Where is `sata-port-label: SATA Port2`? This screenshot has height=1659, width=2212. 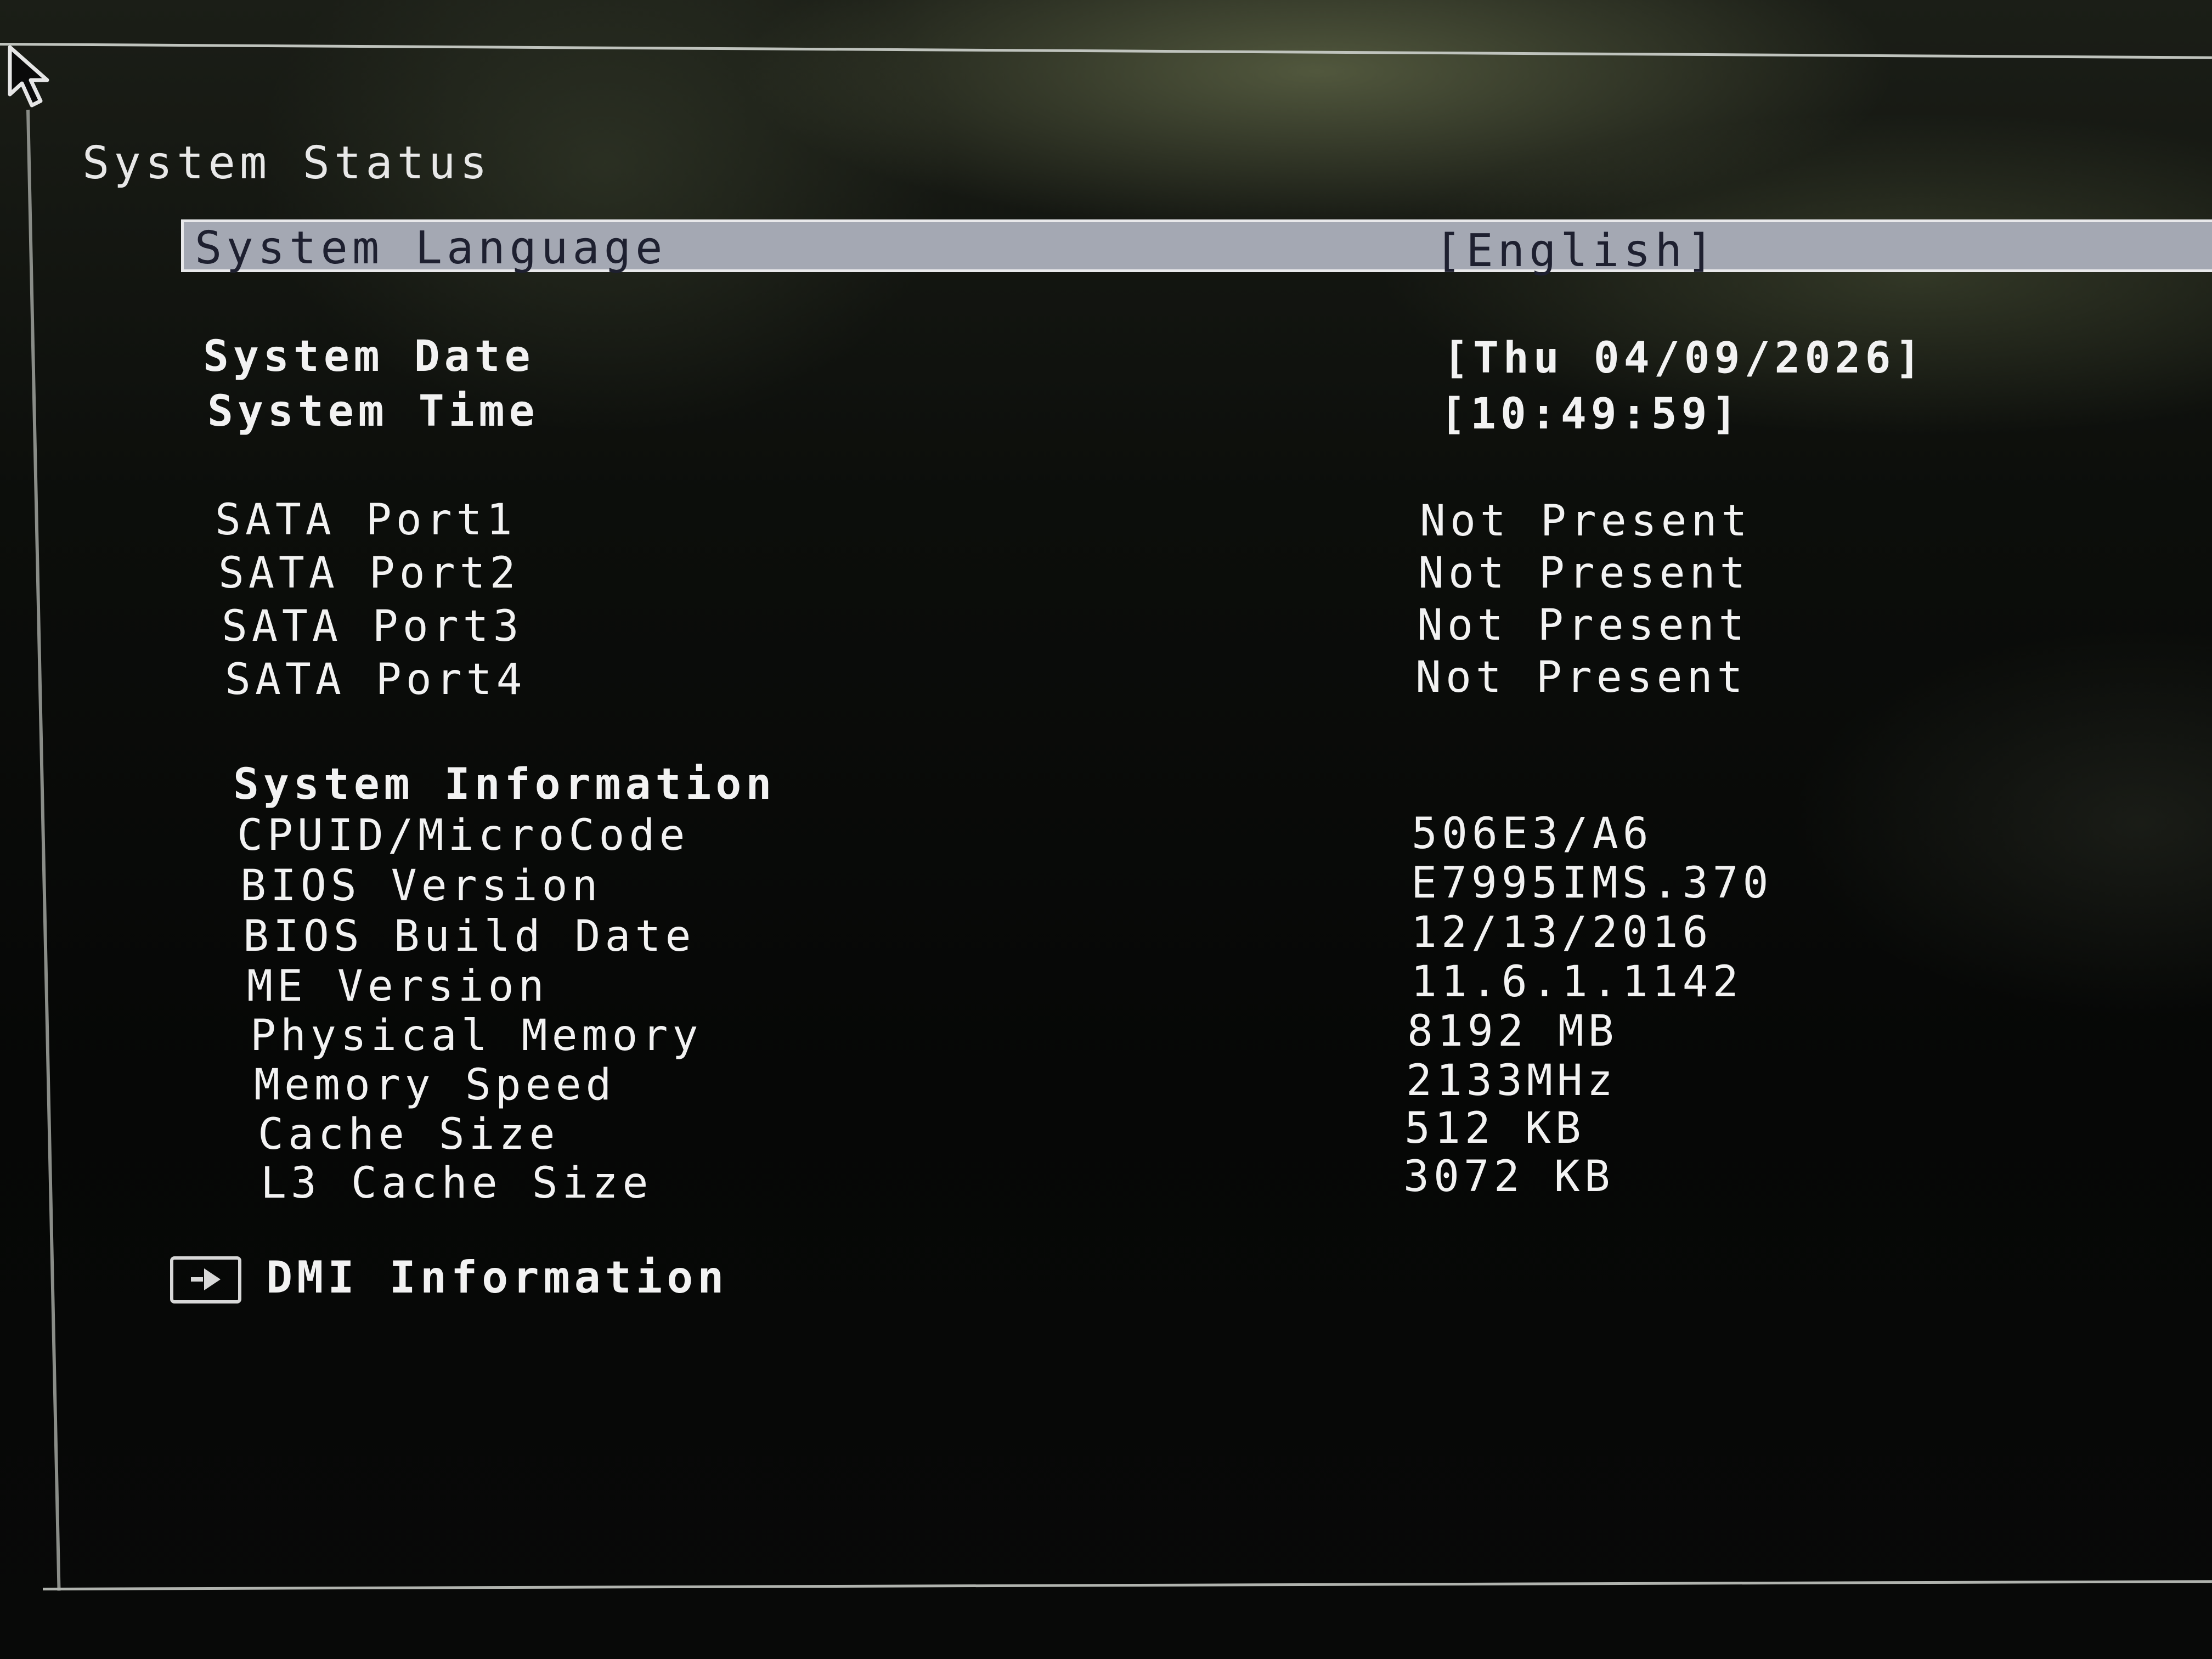
sata-port-label: SATA Port2 is located at coordinates (369, 574).